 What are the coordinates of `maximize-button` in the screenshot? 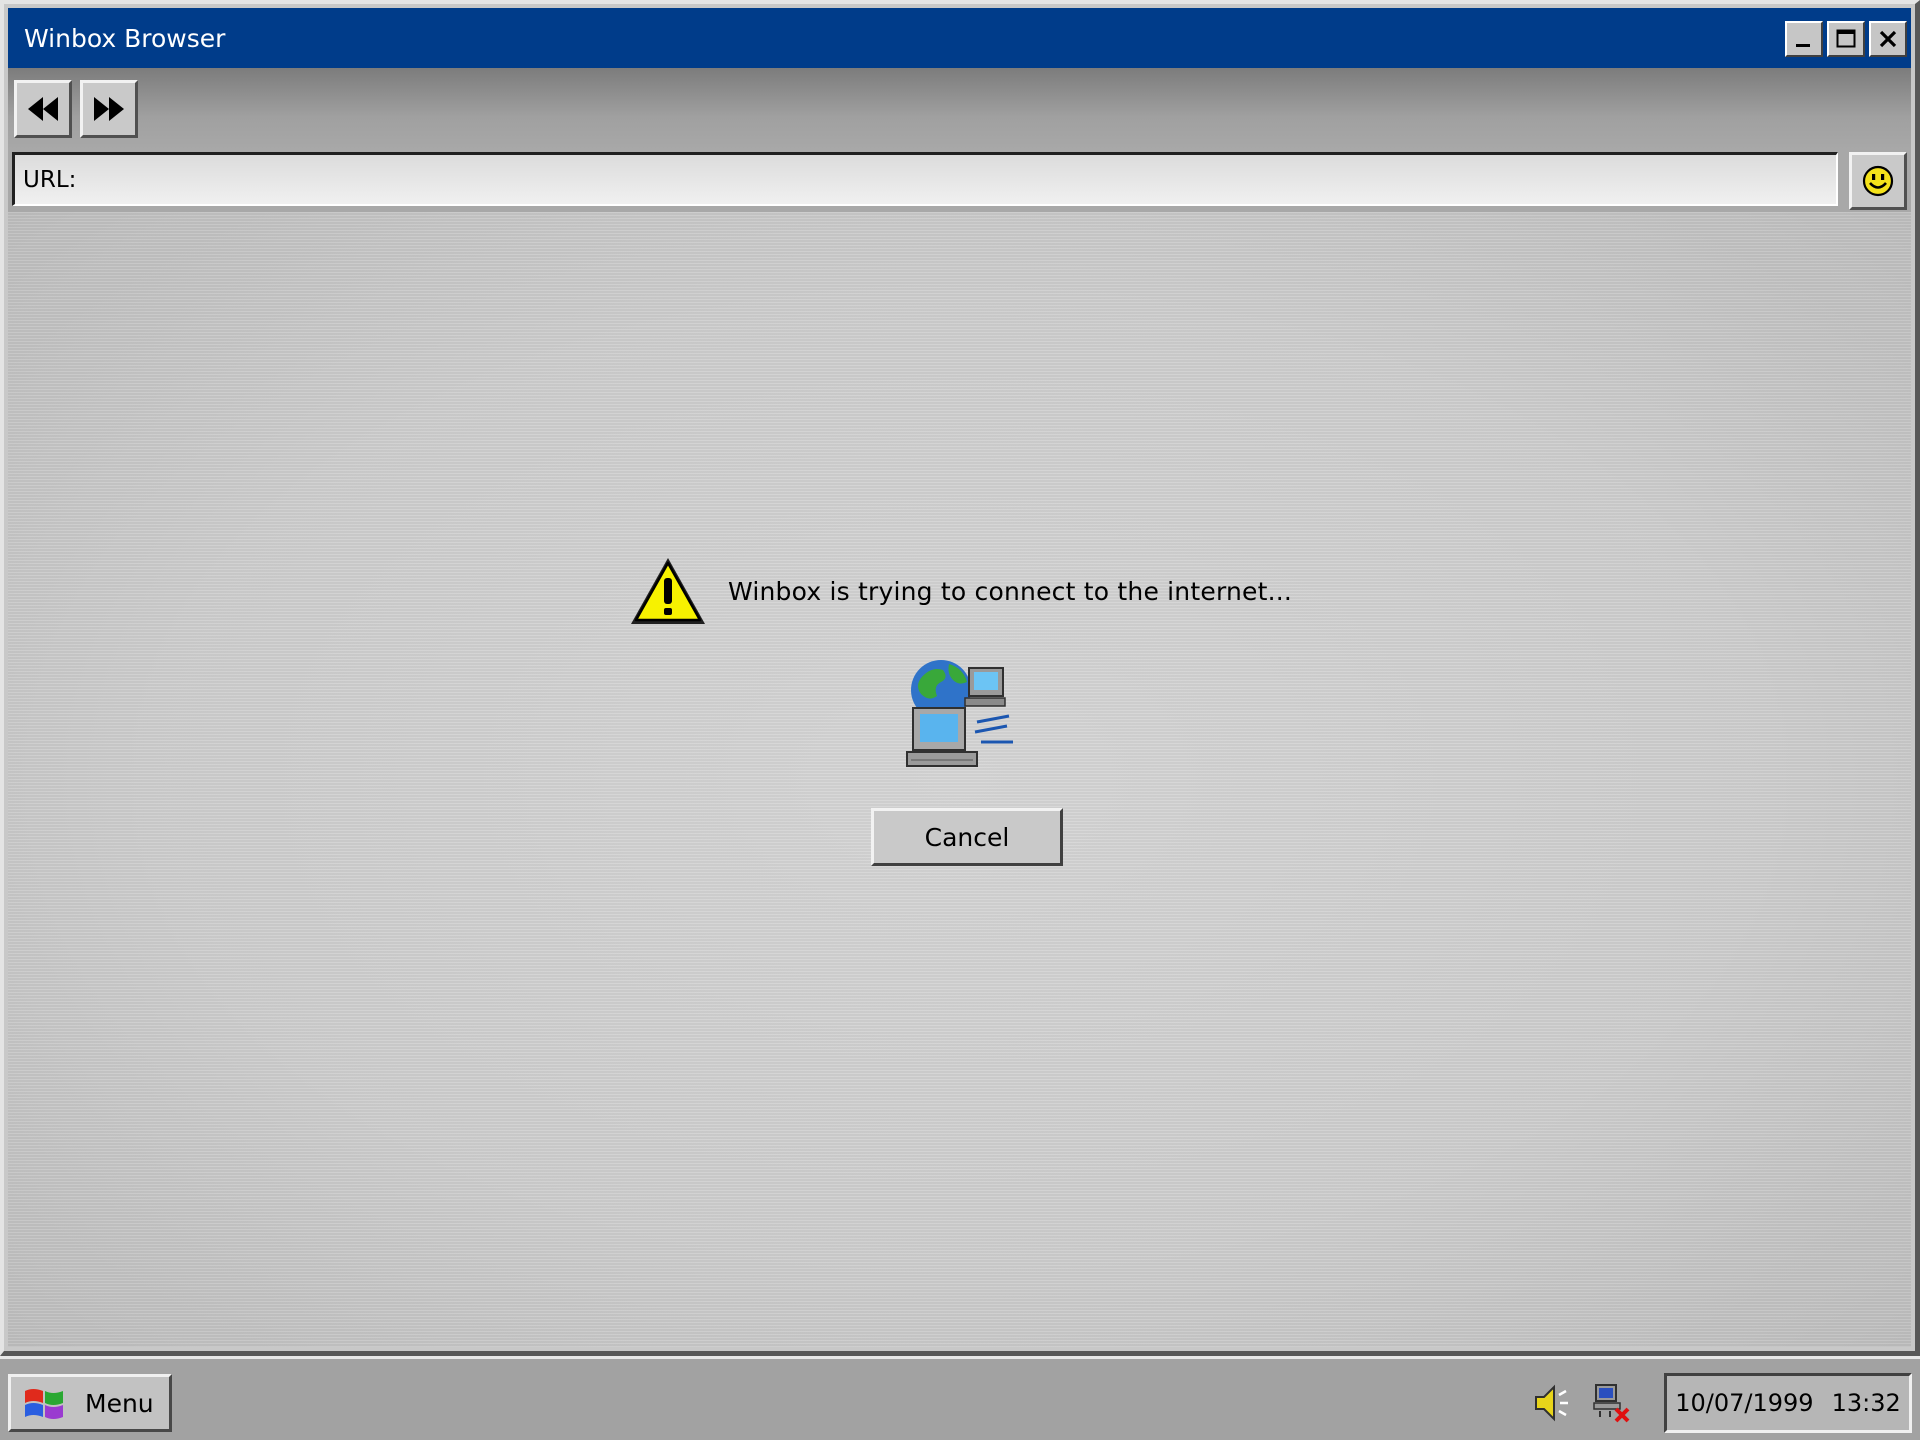 It's located at (1846, 39).